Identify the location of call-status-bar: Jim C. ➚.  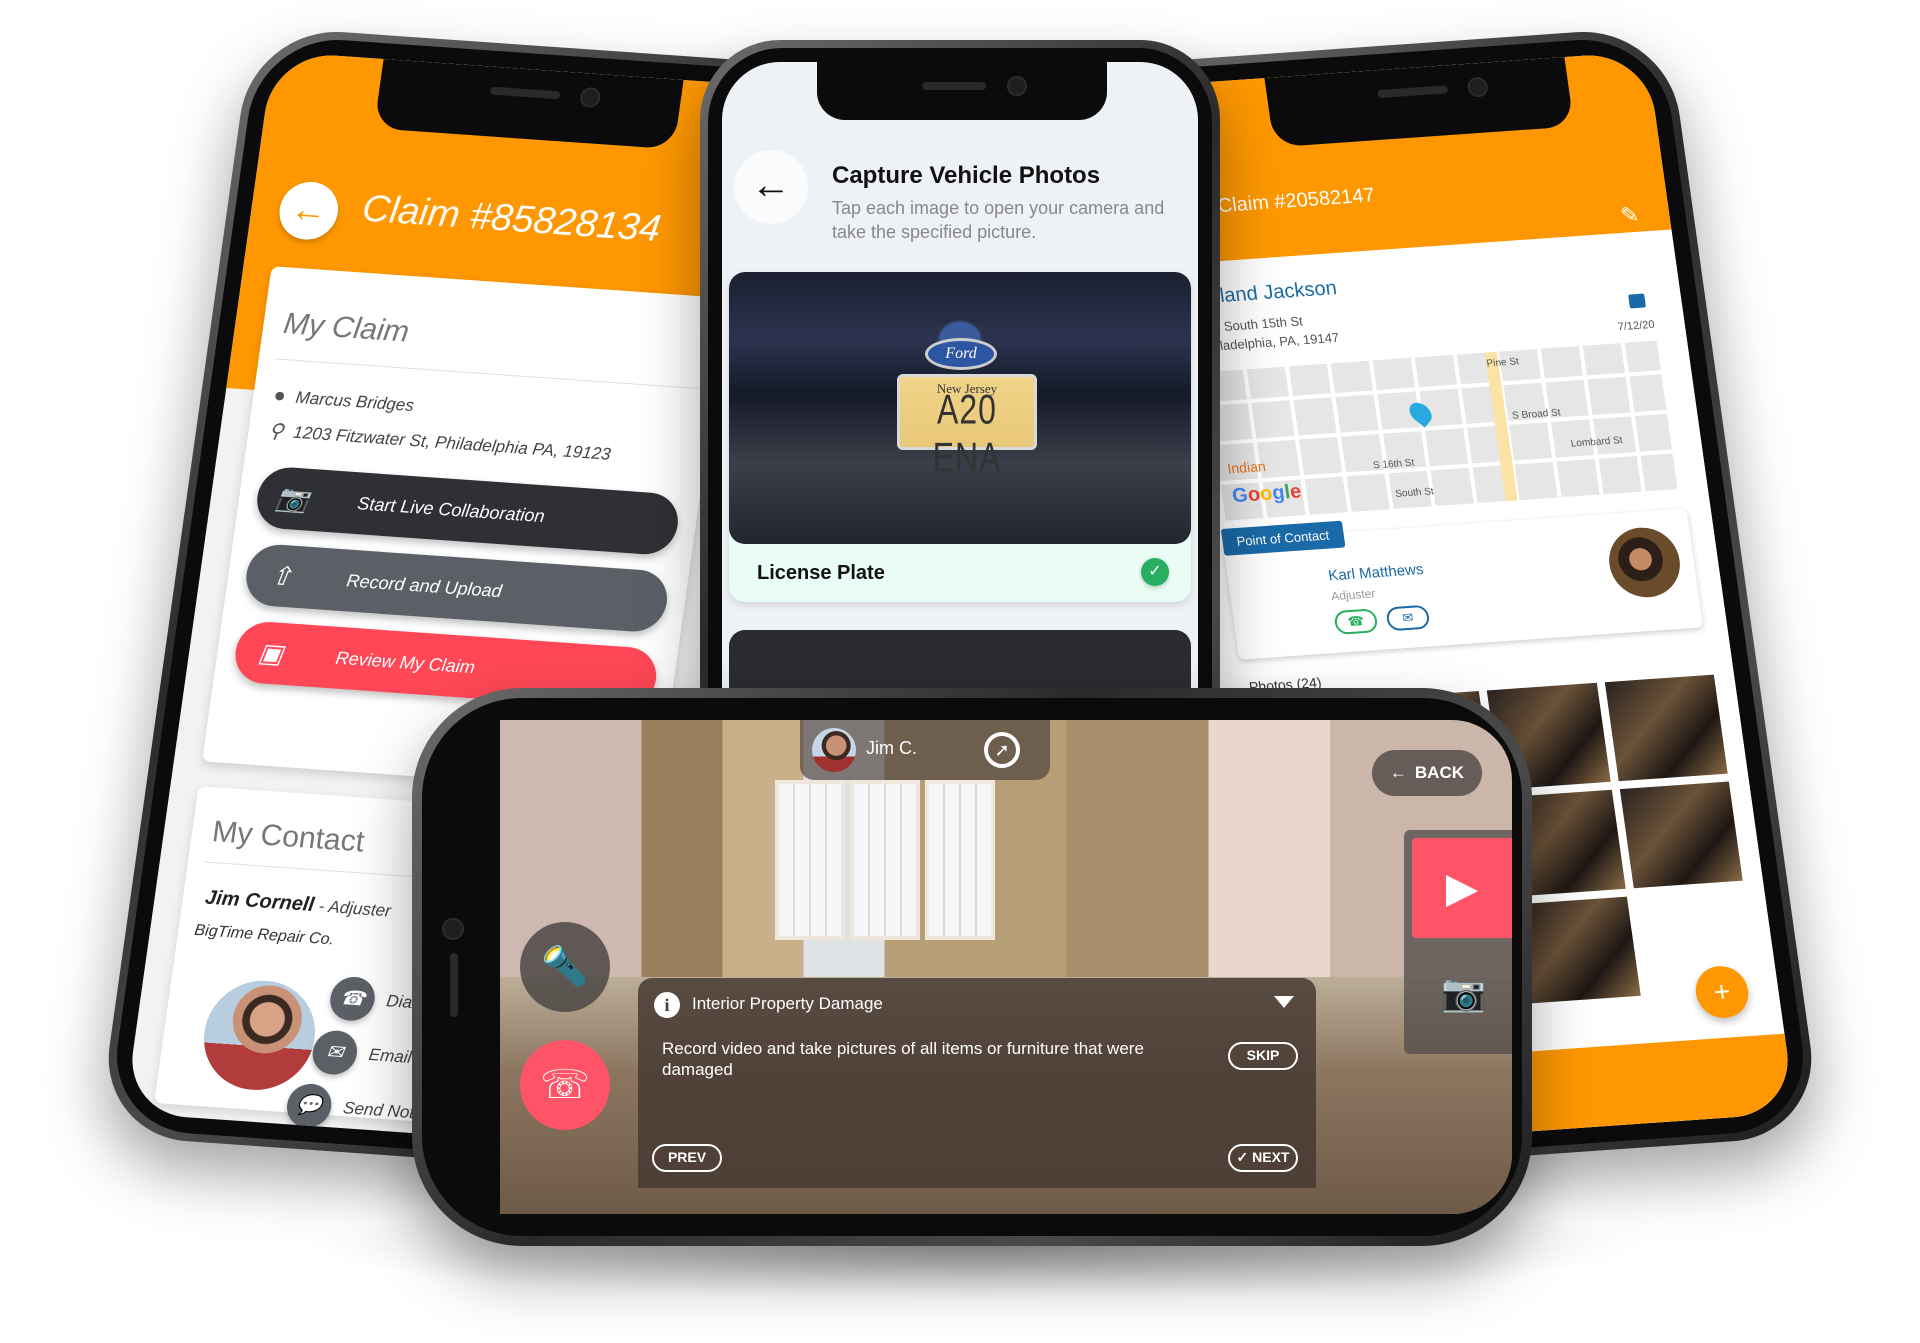
(925, 750).